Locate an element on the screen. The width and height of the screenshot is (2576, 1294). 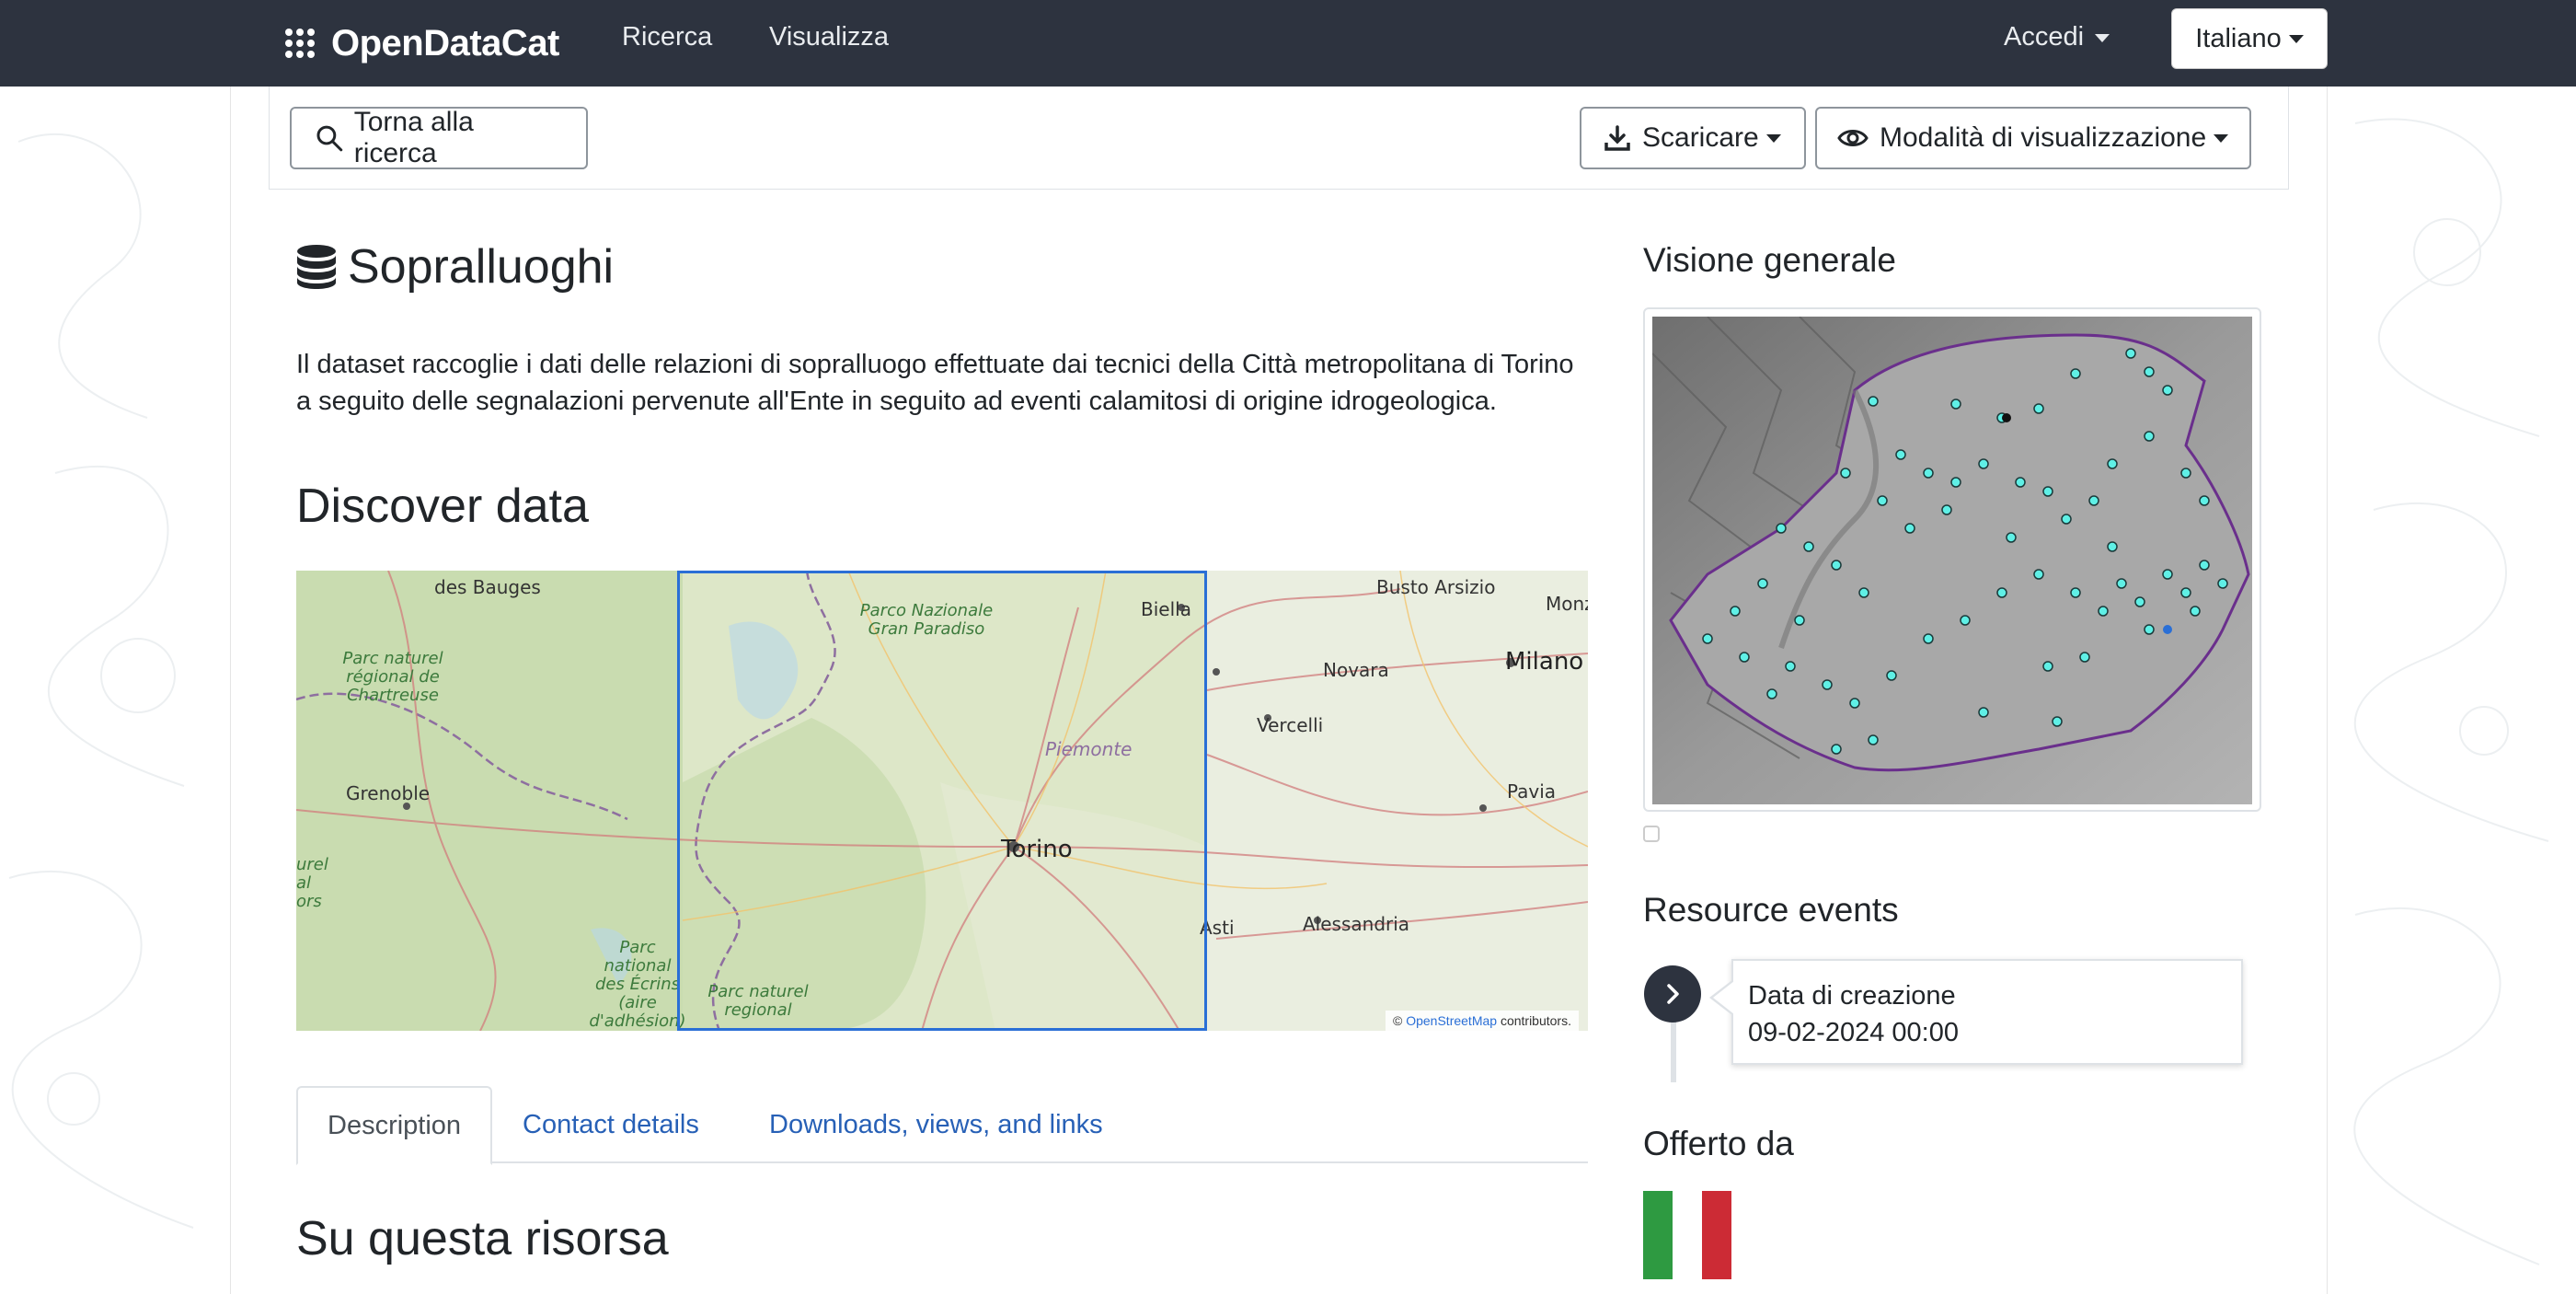
dataset-title: Sopralluoghi is located at coordinates (481, 267).